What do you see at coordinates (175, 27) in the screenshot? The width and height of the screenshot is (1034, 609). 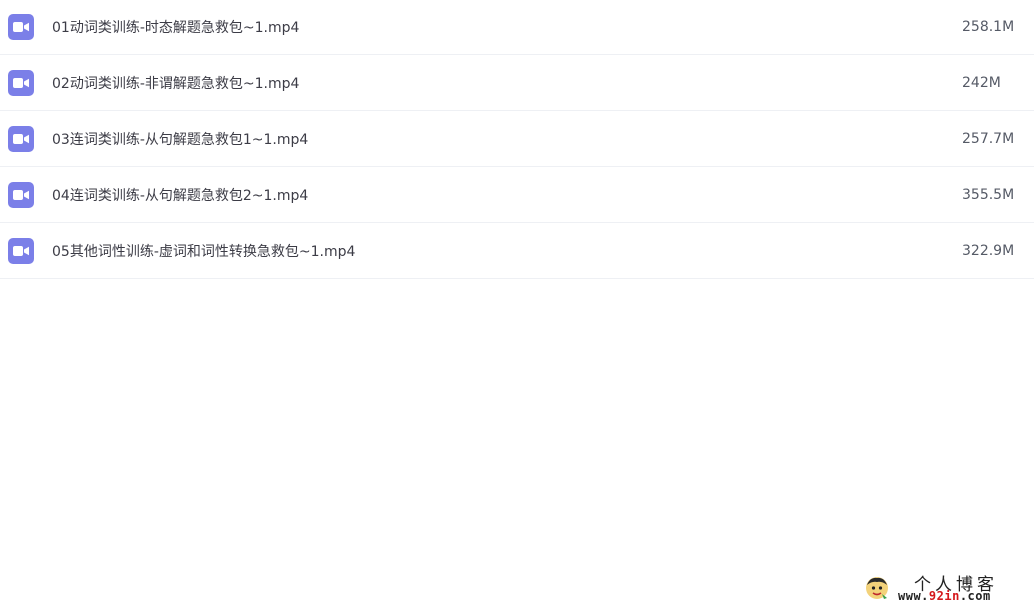 I see `file-name: 01动词类训练-时态解题急救包~1.mp4` at bounding box center [175, 27].